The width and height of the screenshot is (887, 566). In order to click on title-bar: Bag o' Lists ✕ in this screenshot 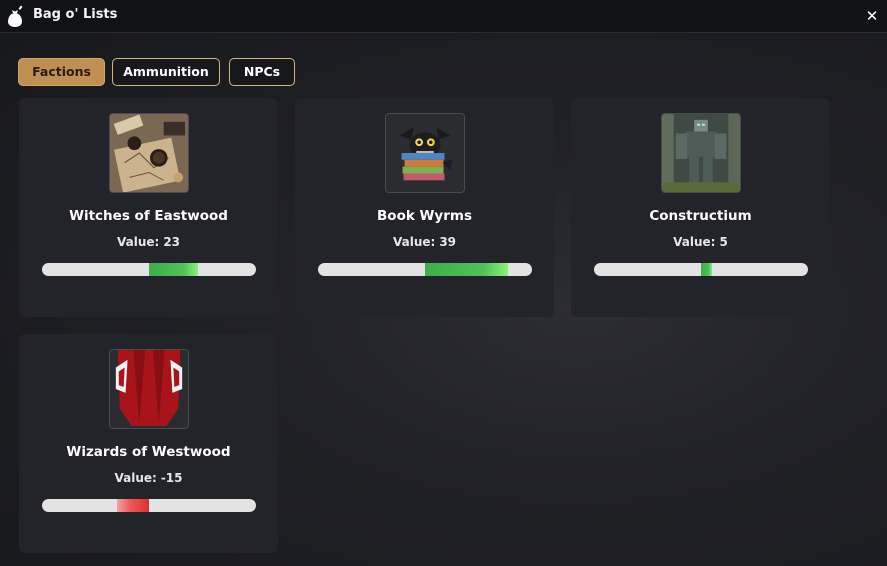, I will do `click(443, 16)`.